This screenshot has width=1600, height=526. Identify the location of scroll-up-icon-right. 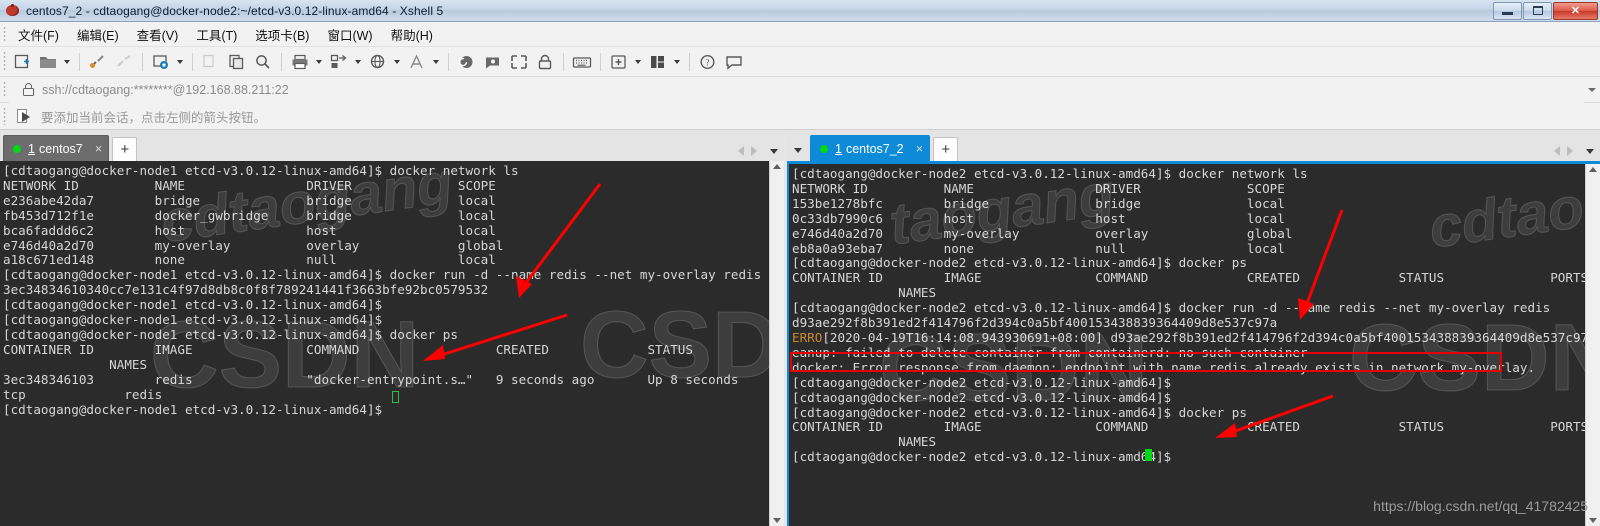
(1593, 169).